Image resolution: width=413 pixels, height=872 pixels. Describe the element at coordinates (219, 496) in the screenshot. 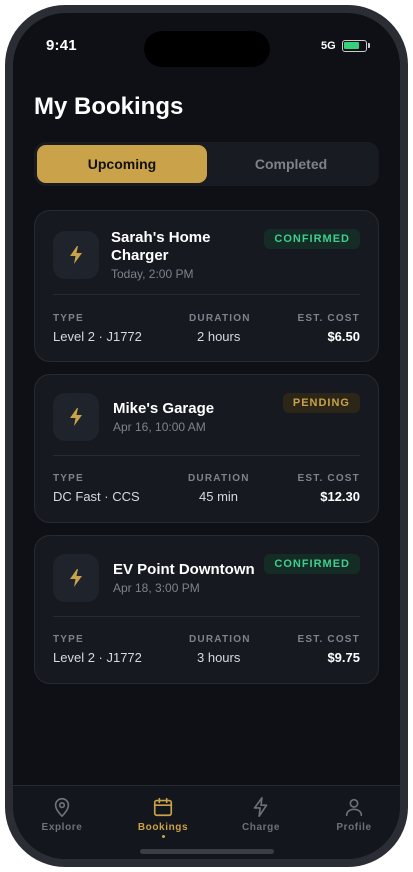

I see `duration-value: 45 min` at that location.